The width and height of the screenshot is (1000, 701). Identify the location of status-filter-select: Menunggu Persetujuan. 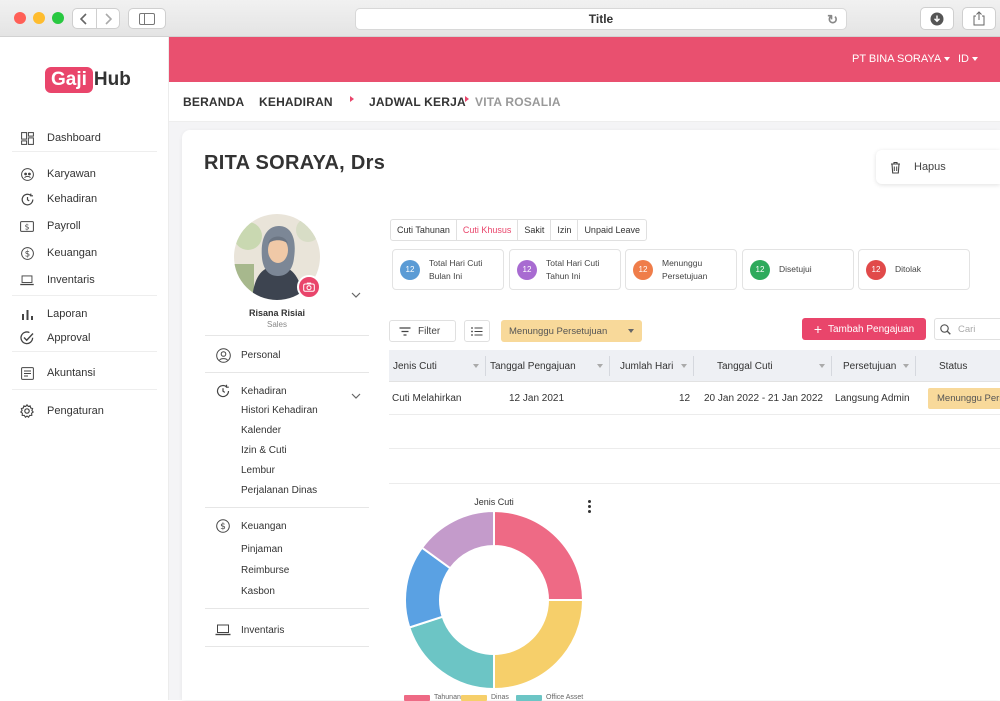
(571, 331).